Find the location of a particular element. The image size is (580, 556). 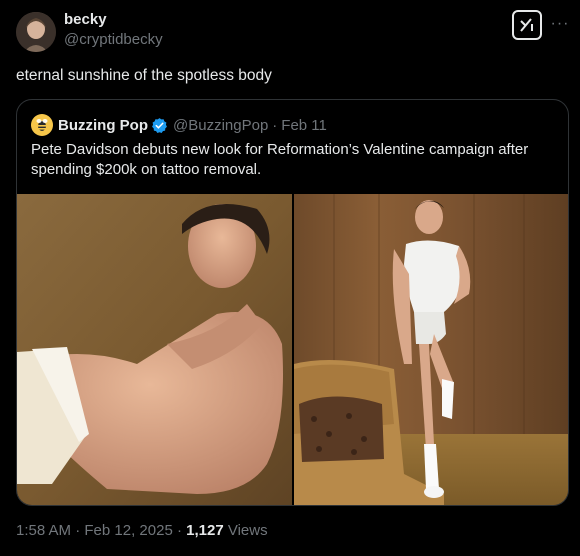

tweet-text: eternal sunshine of the spotless body is located at coordinates (144, 75).